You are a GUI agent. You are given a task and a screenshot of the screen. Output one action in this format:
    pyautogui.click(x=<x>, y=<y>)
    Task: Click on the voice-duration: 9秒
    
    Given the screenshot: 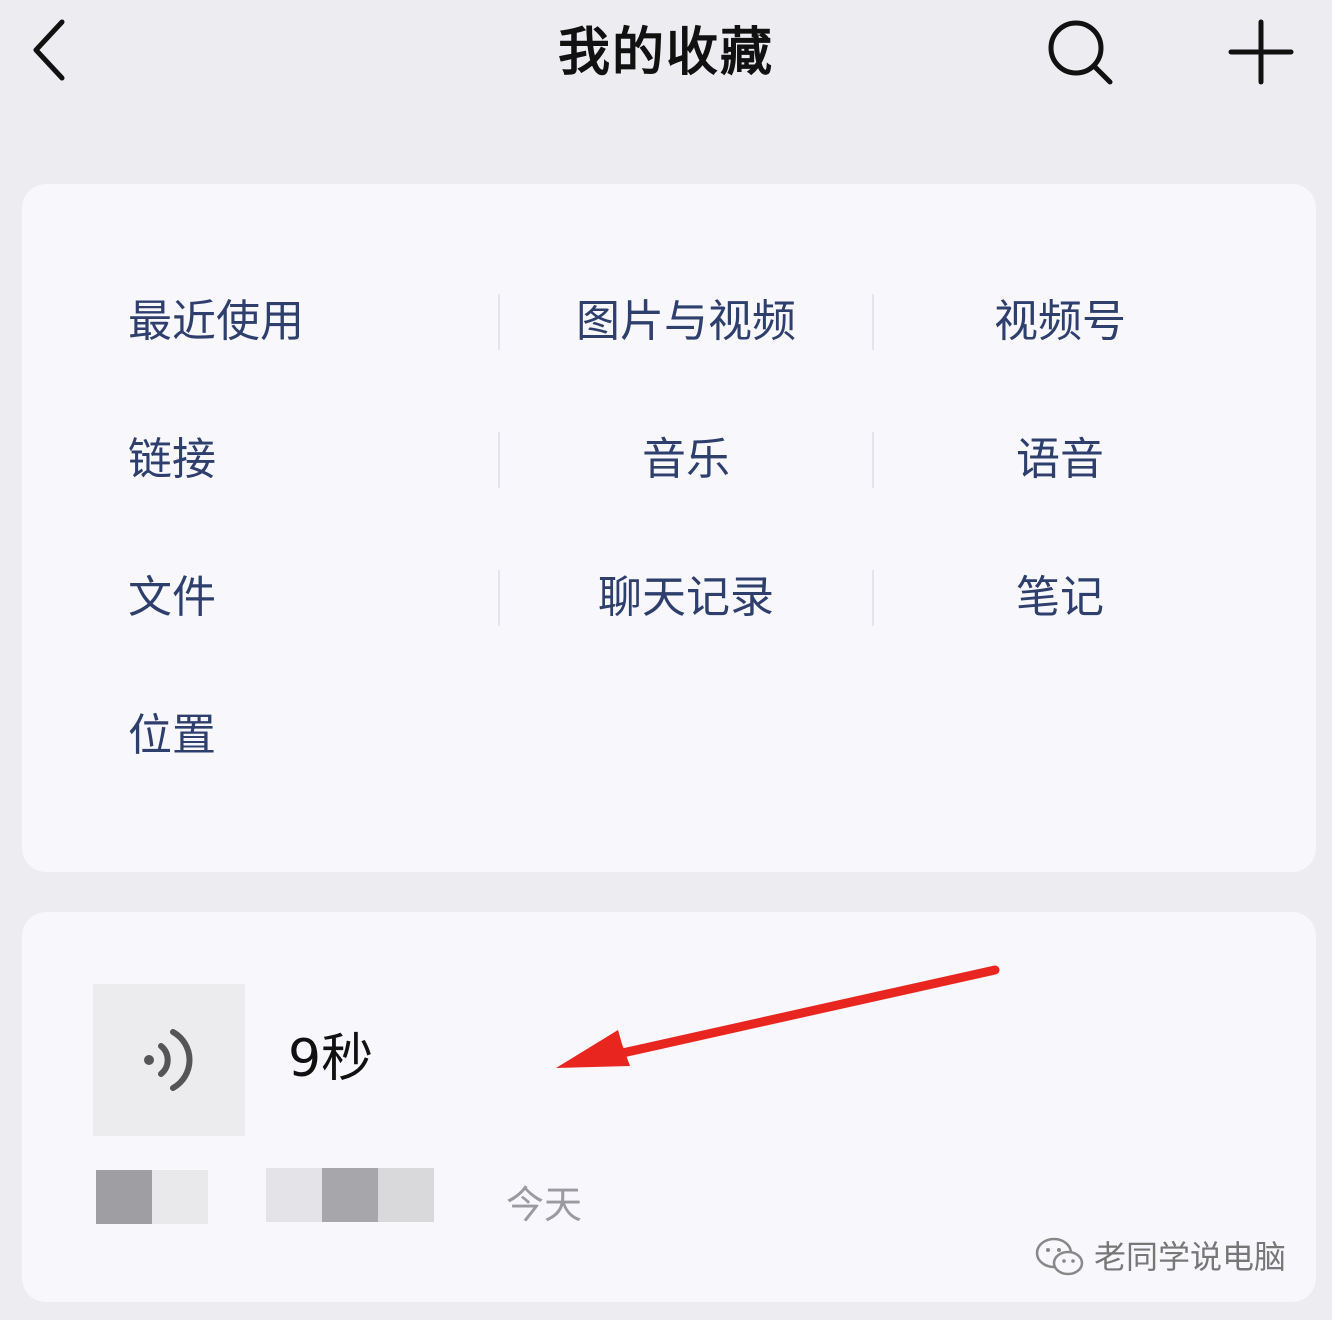 What is the action you would take?
    pyautogui.click(x=331, y=1059)
    